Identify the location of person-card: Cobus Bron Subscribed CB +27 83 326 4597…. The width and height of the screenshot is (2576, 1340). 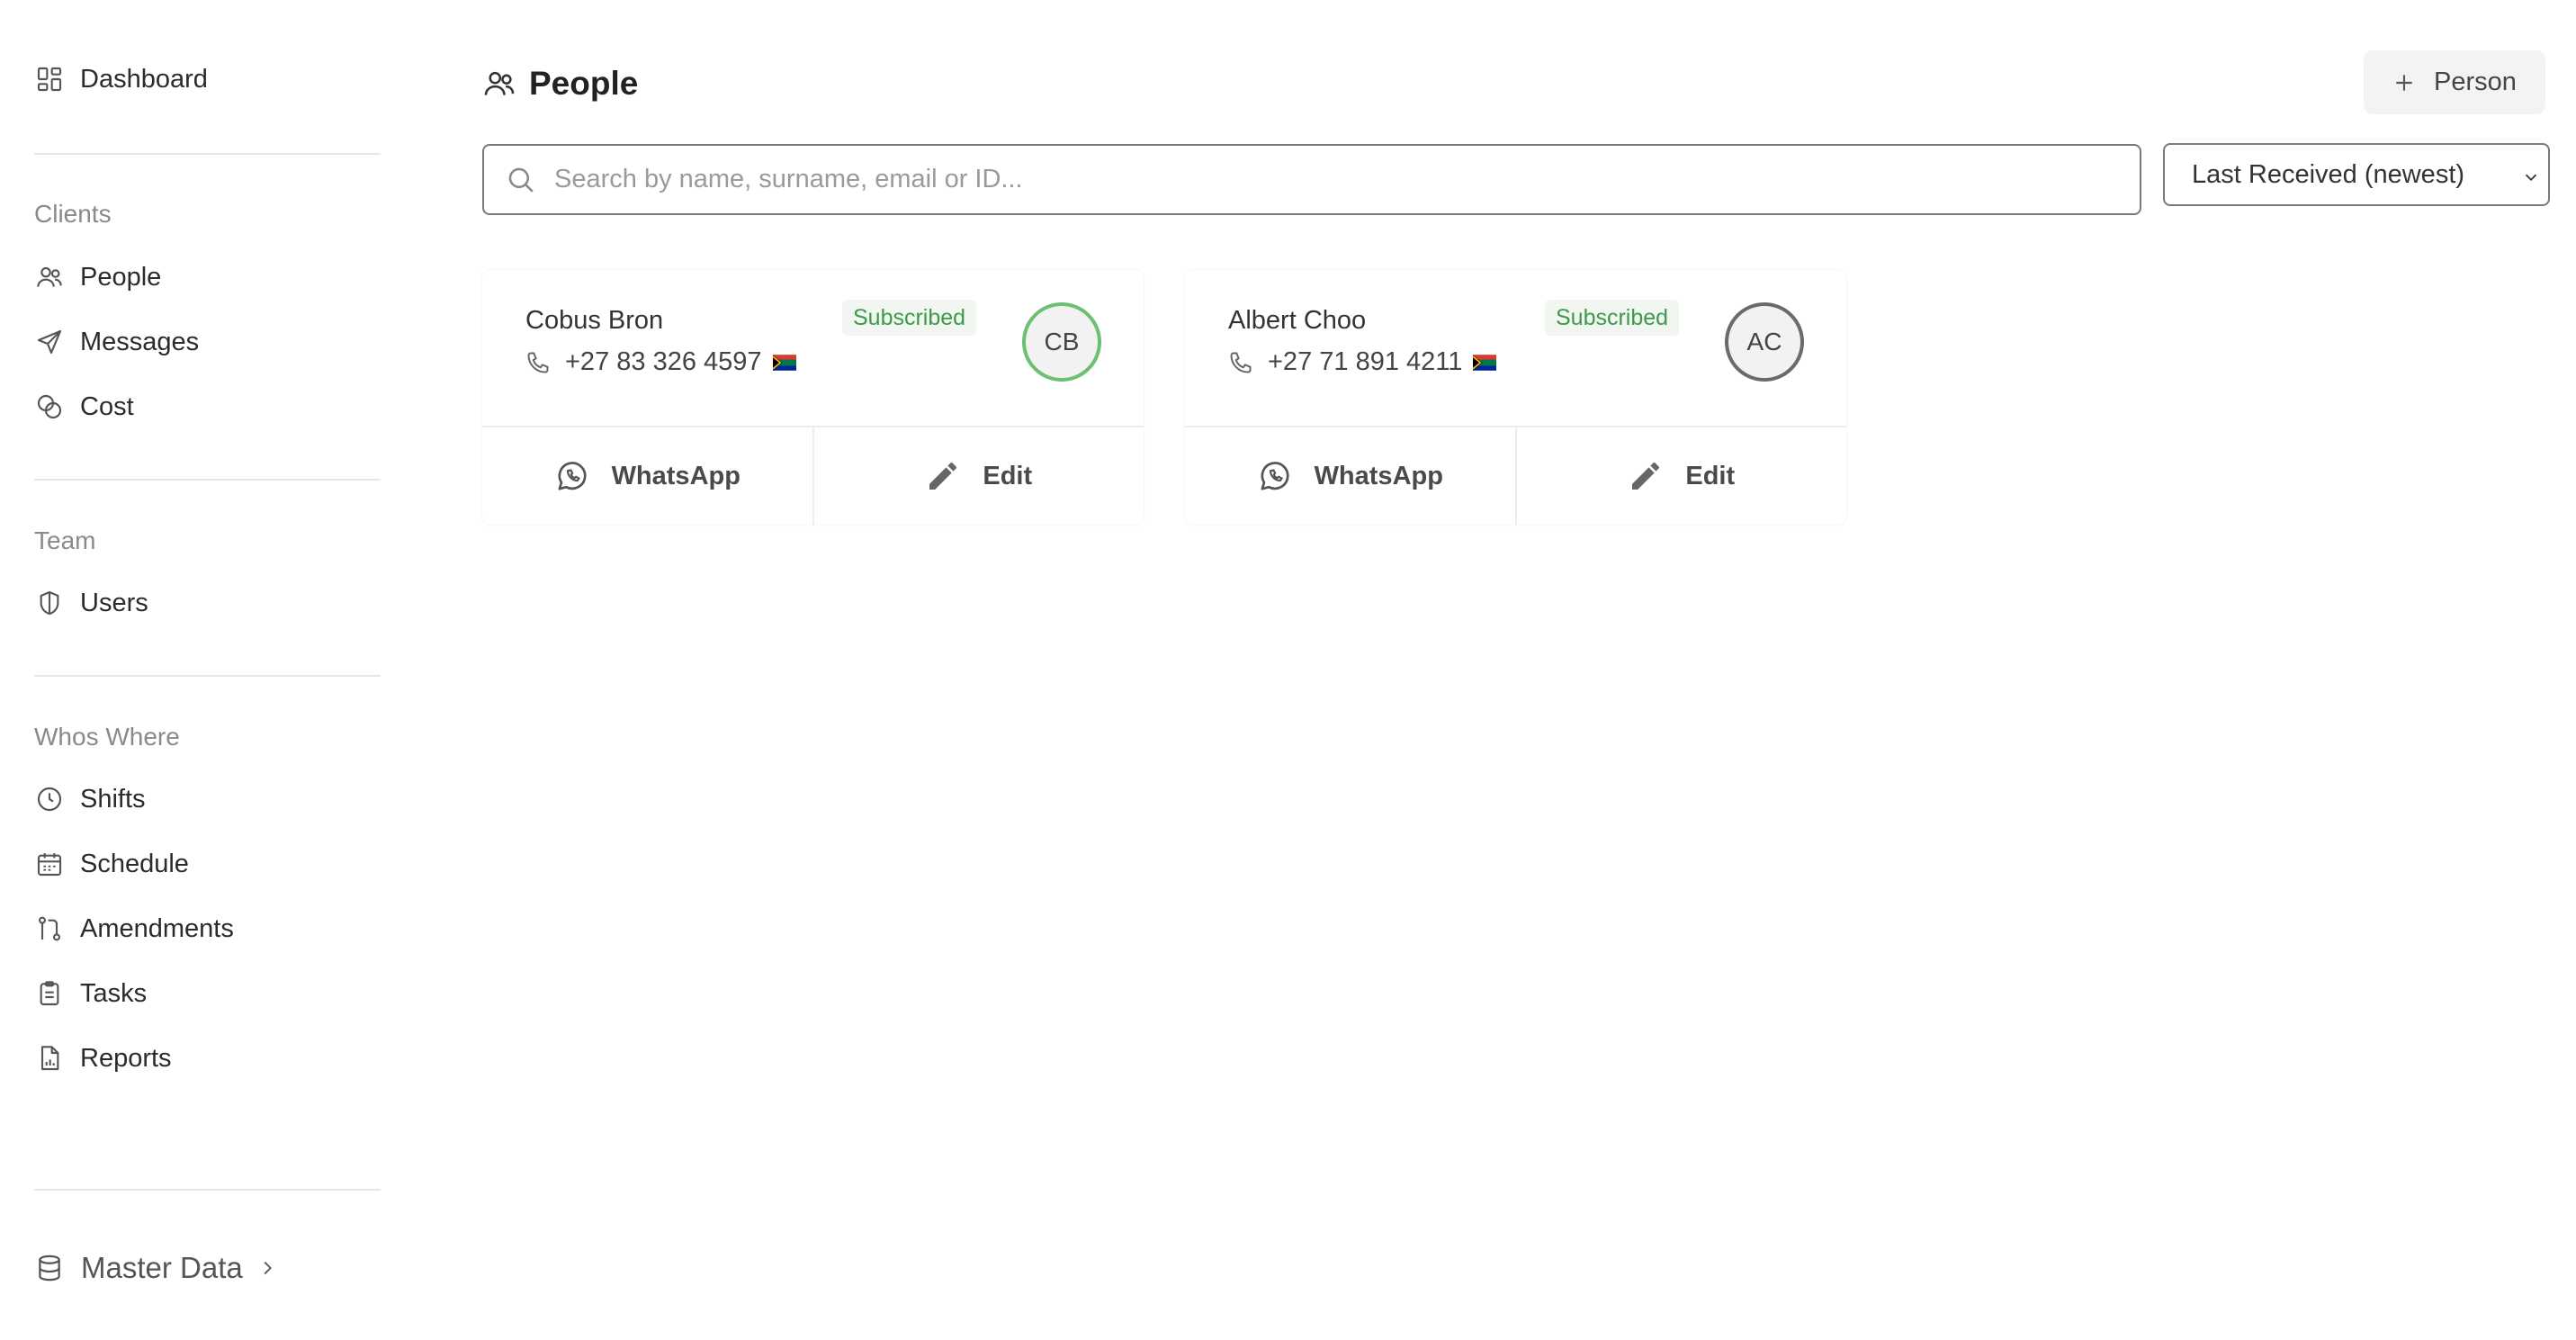
(813, 398).